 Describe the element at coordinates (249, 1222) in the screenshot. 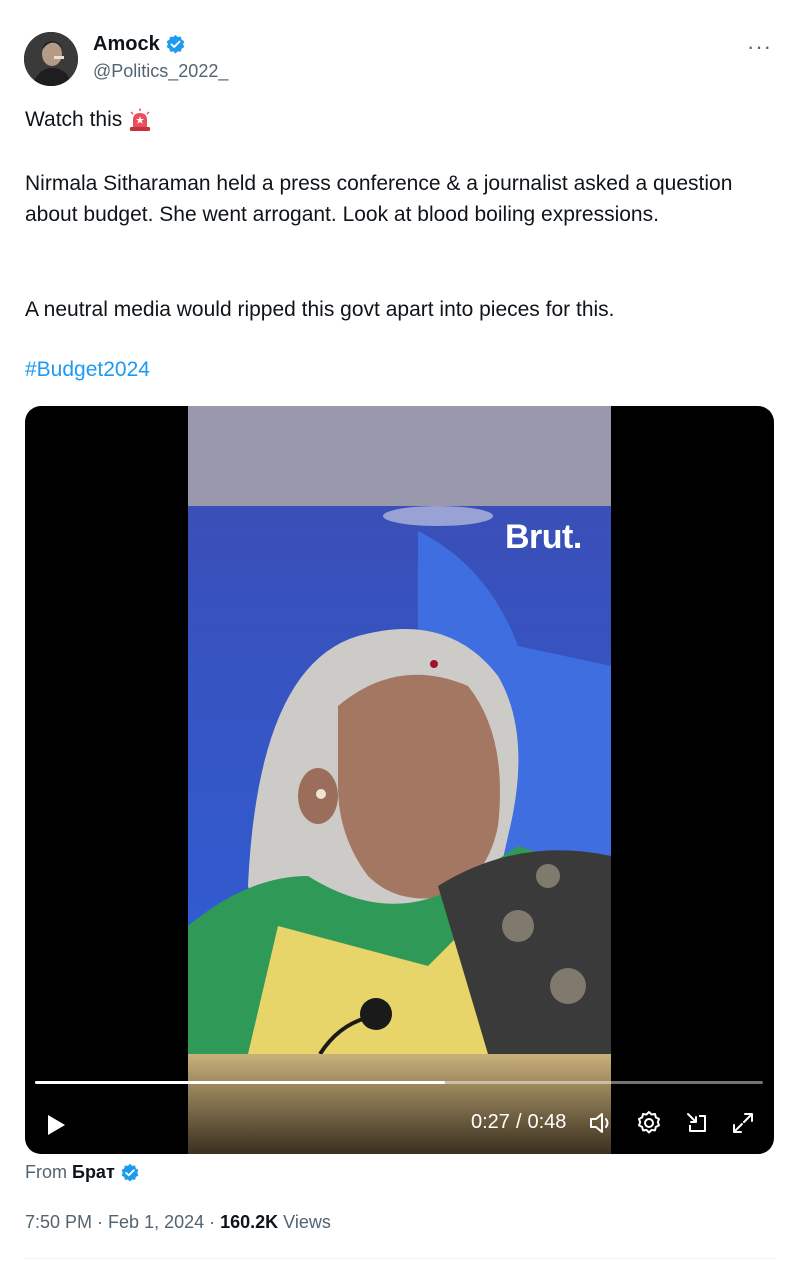

I see `views-count: 160.2K` at that location.